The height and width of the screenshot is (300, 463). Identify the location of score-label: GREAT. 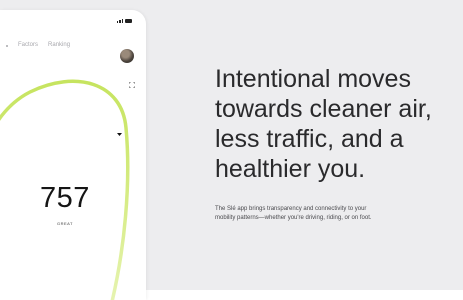
(65, 223).